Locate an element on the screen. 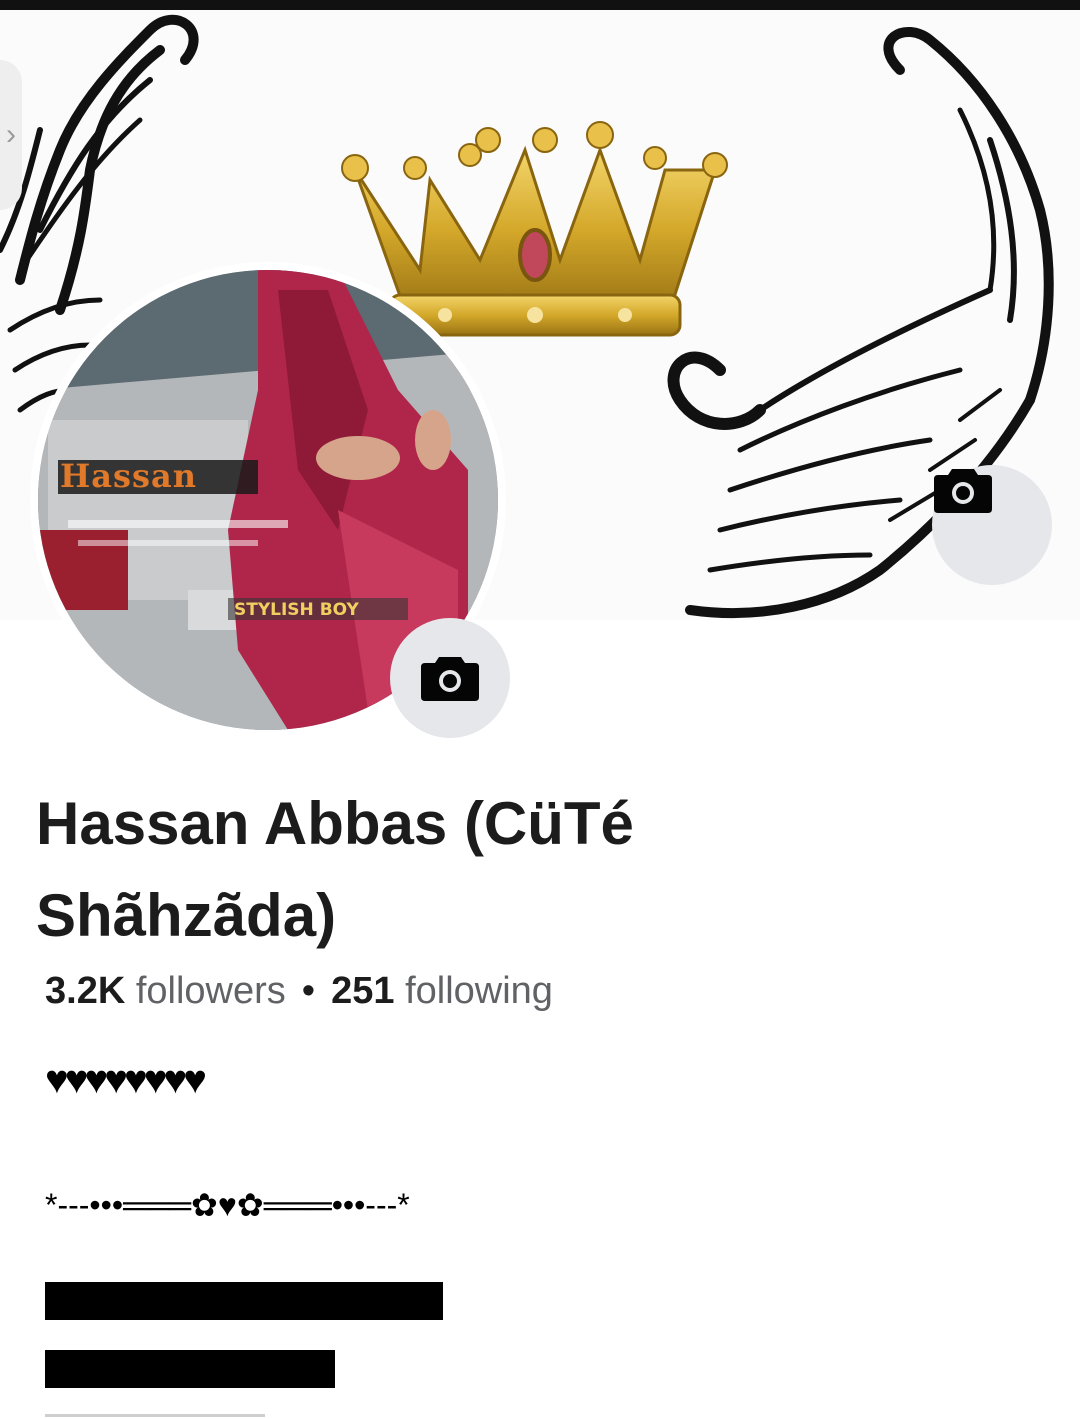  following-link: 251 following is located at coordinates (442, 991).